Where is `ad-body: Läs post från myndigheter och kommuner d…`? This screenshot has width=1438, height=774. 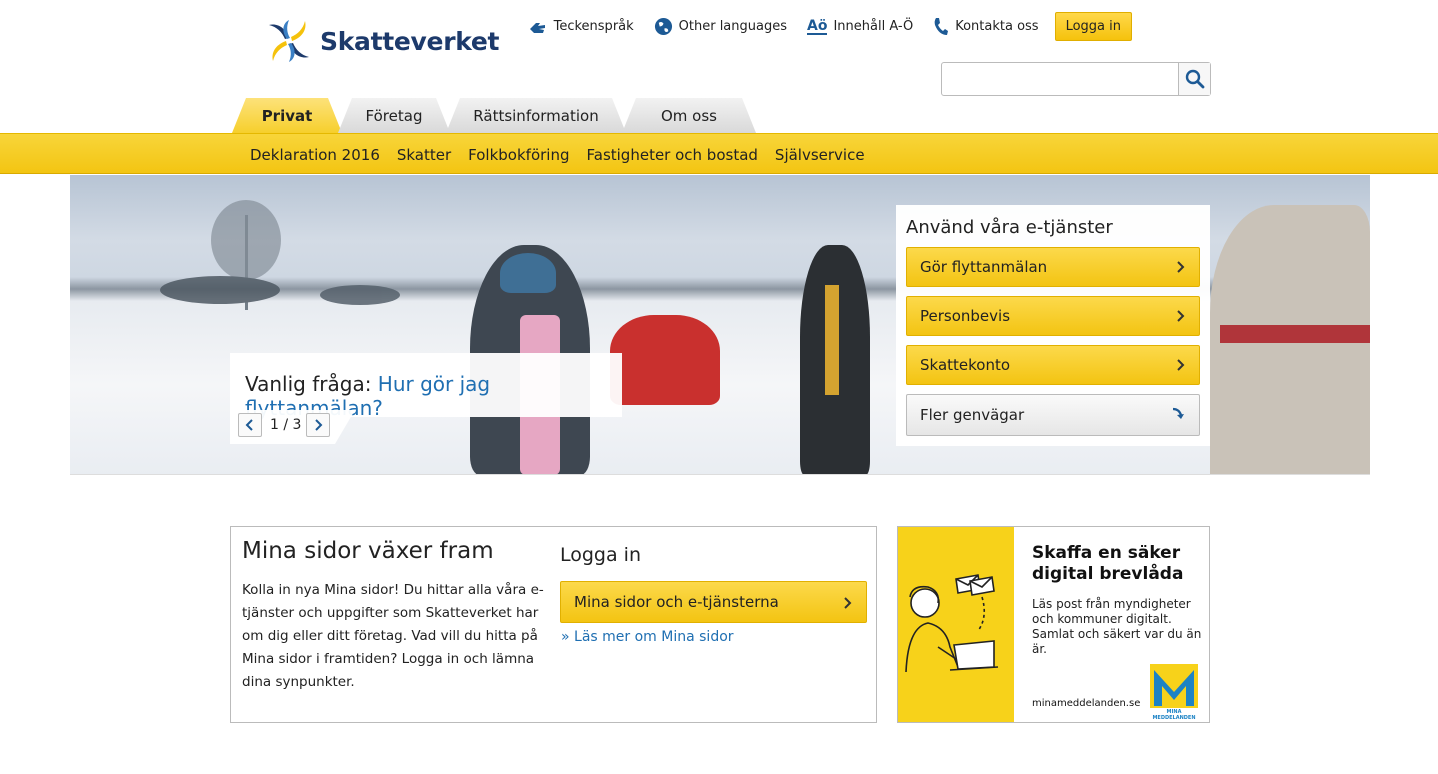
ad-body: Läs post från myndigheter och kommuner d… is located at coordinates (1117, 626).